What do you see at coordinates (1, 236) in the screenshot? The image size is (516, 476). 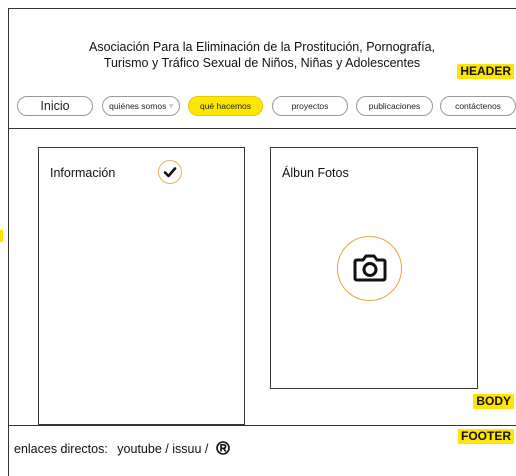 I see `side-marker` at bounding box center [1, 236].